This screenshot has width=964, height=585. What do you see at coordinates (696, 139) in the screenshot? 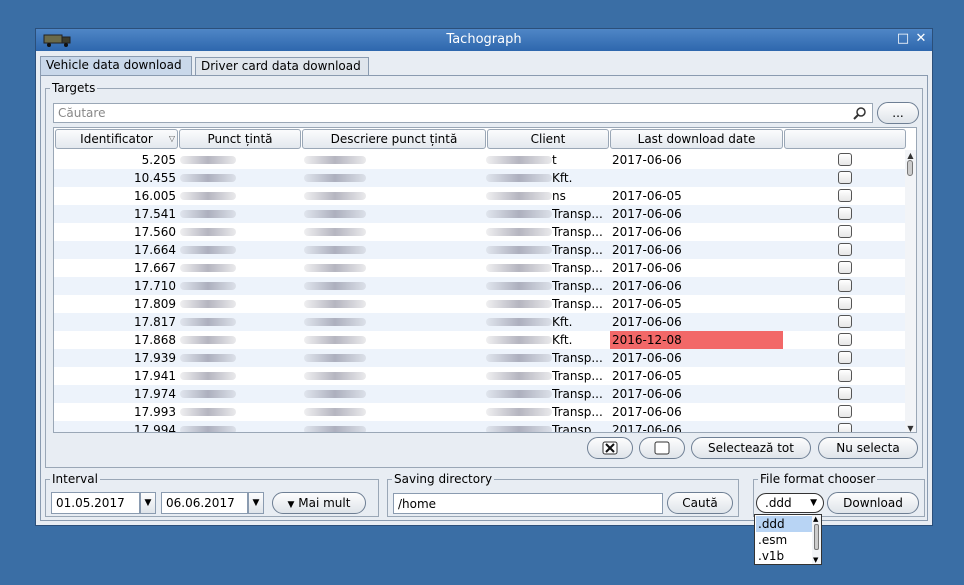
I see `column-header-last-download-date: Last download date` at bounding box center [696, 139].